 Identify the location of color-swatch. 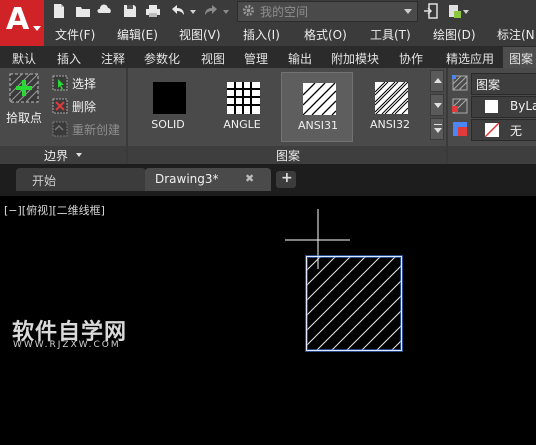
(491, 106).